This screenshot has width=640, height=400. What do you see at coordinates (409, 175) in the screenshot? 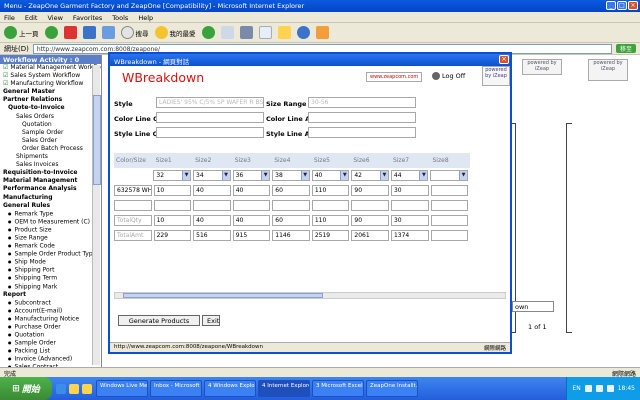
I see `size7-select: 44 ▼` at bounding box center [409, 175].